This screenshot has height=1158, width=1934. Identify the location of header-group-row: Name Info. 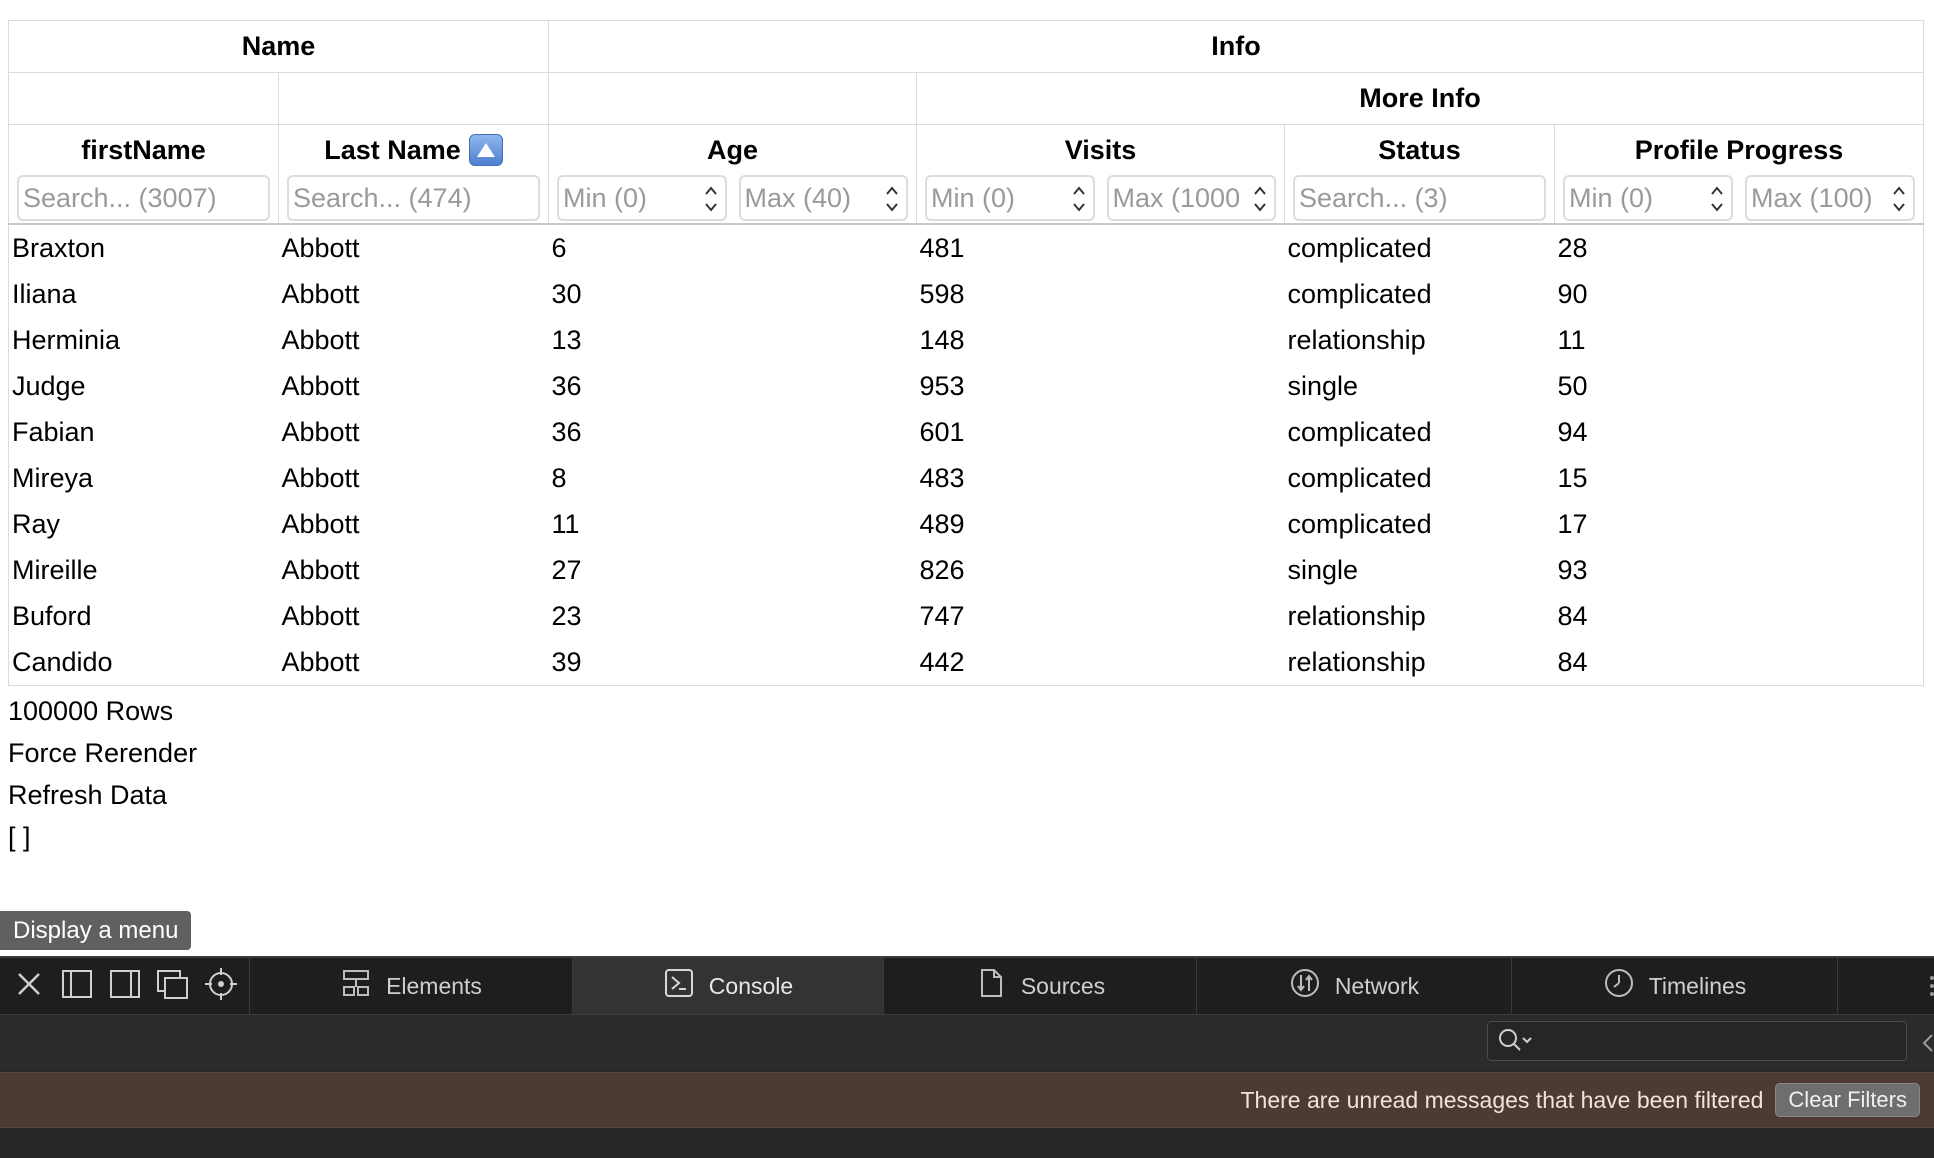
(966, 46).